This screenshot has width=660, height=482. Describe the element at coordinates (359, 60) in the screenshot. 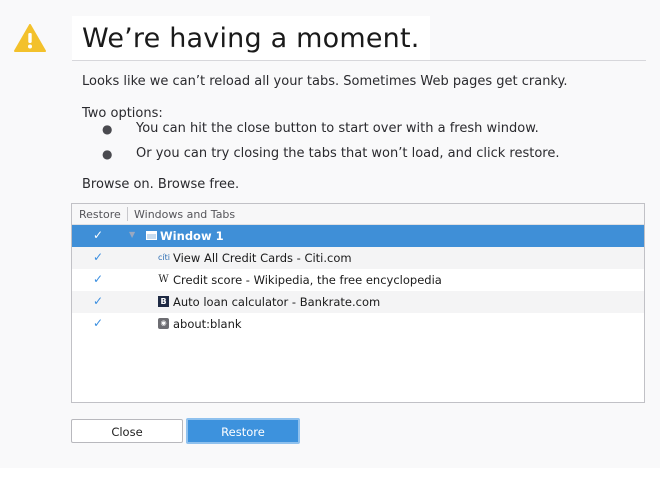

I see `title-divider` at that location.